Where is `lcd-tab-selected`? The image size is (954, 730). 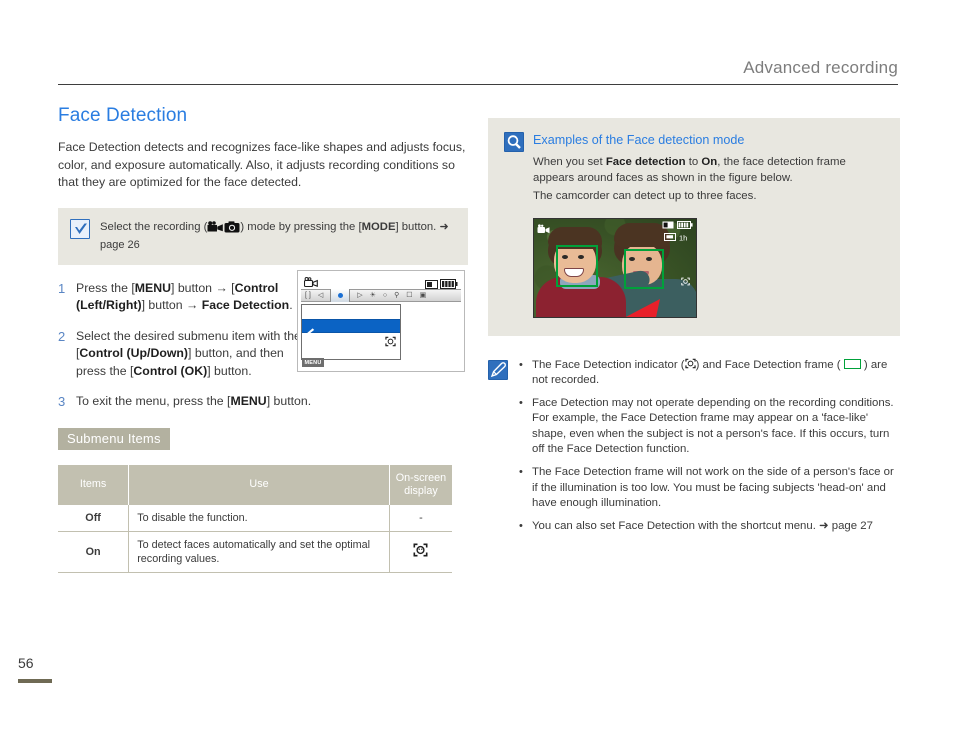 lcd-tab-selected is located at coordinates (340, 295).